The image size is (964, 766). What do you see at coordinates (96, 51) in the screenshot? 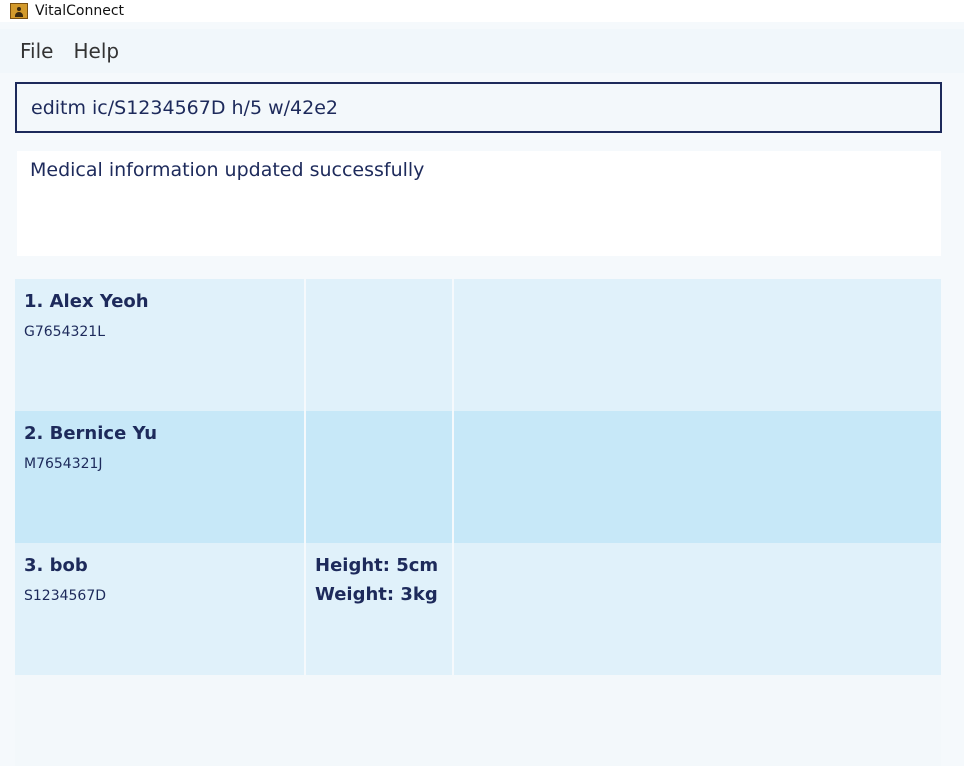
I see `menu-help: Help` at bounding box center [96, 51].